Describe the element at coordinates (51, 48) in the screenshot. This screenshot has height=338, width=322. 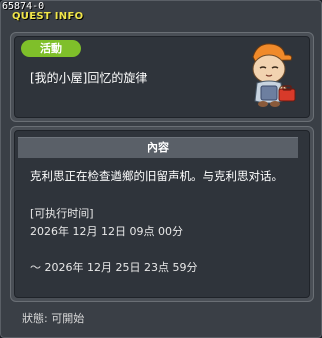
I see `category-badge: 活動` at that location.